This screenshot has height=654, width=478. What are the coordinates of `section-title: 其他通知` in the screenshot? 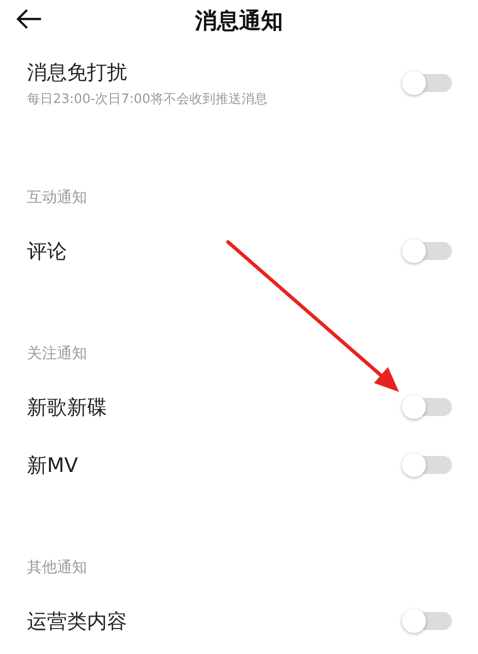 It's located at (57, 567).